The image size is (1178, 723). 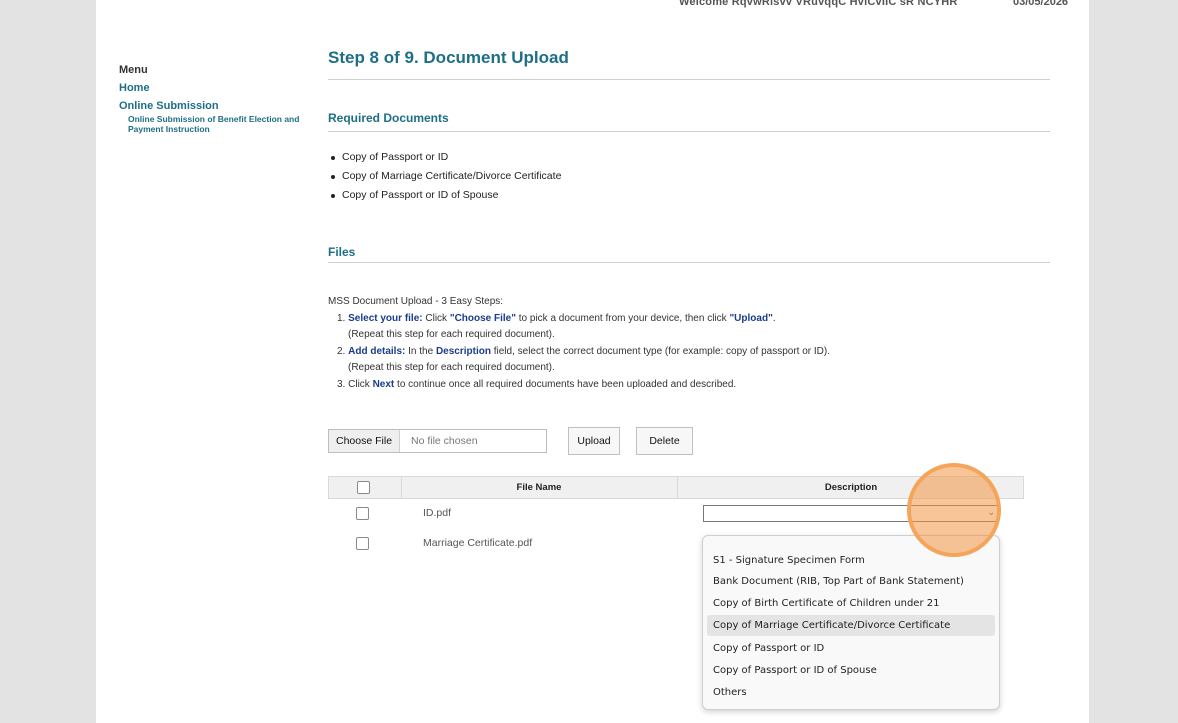 I want to click on click-highlight-circle, so click(x=954, y=510).